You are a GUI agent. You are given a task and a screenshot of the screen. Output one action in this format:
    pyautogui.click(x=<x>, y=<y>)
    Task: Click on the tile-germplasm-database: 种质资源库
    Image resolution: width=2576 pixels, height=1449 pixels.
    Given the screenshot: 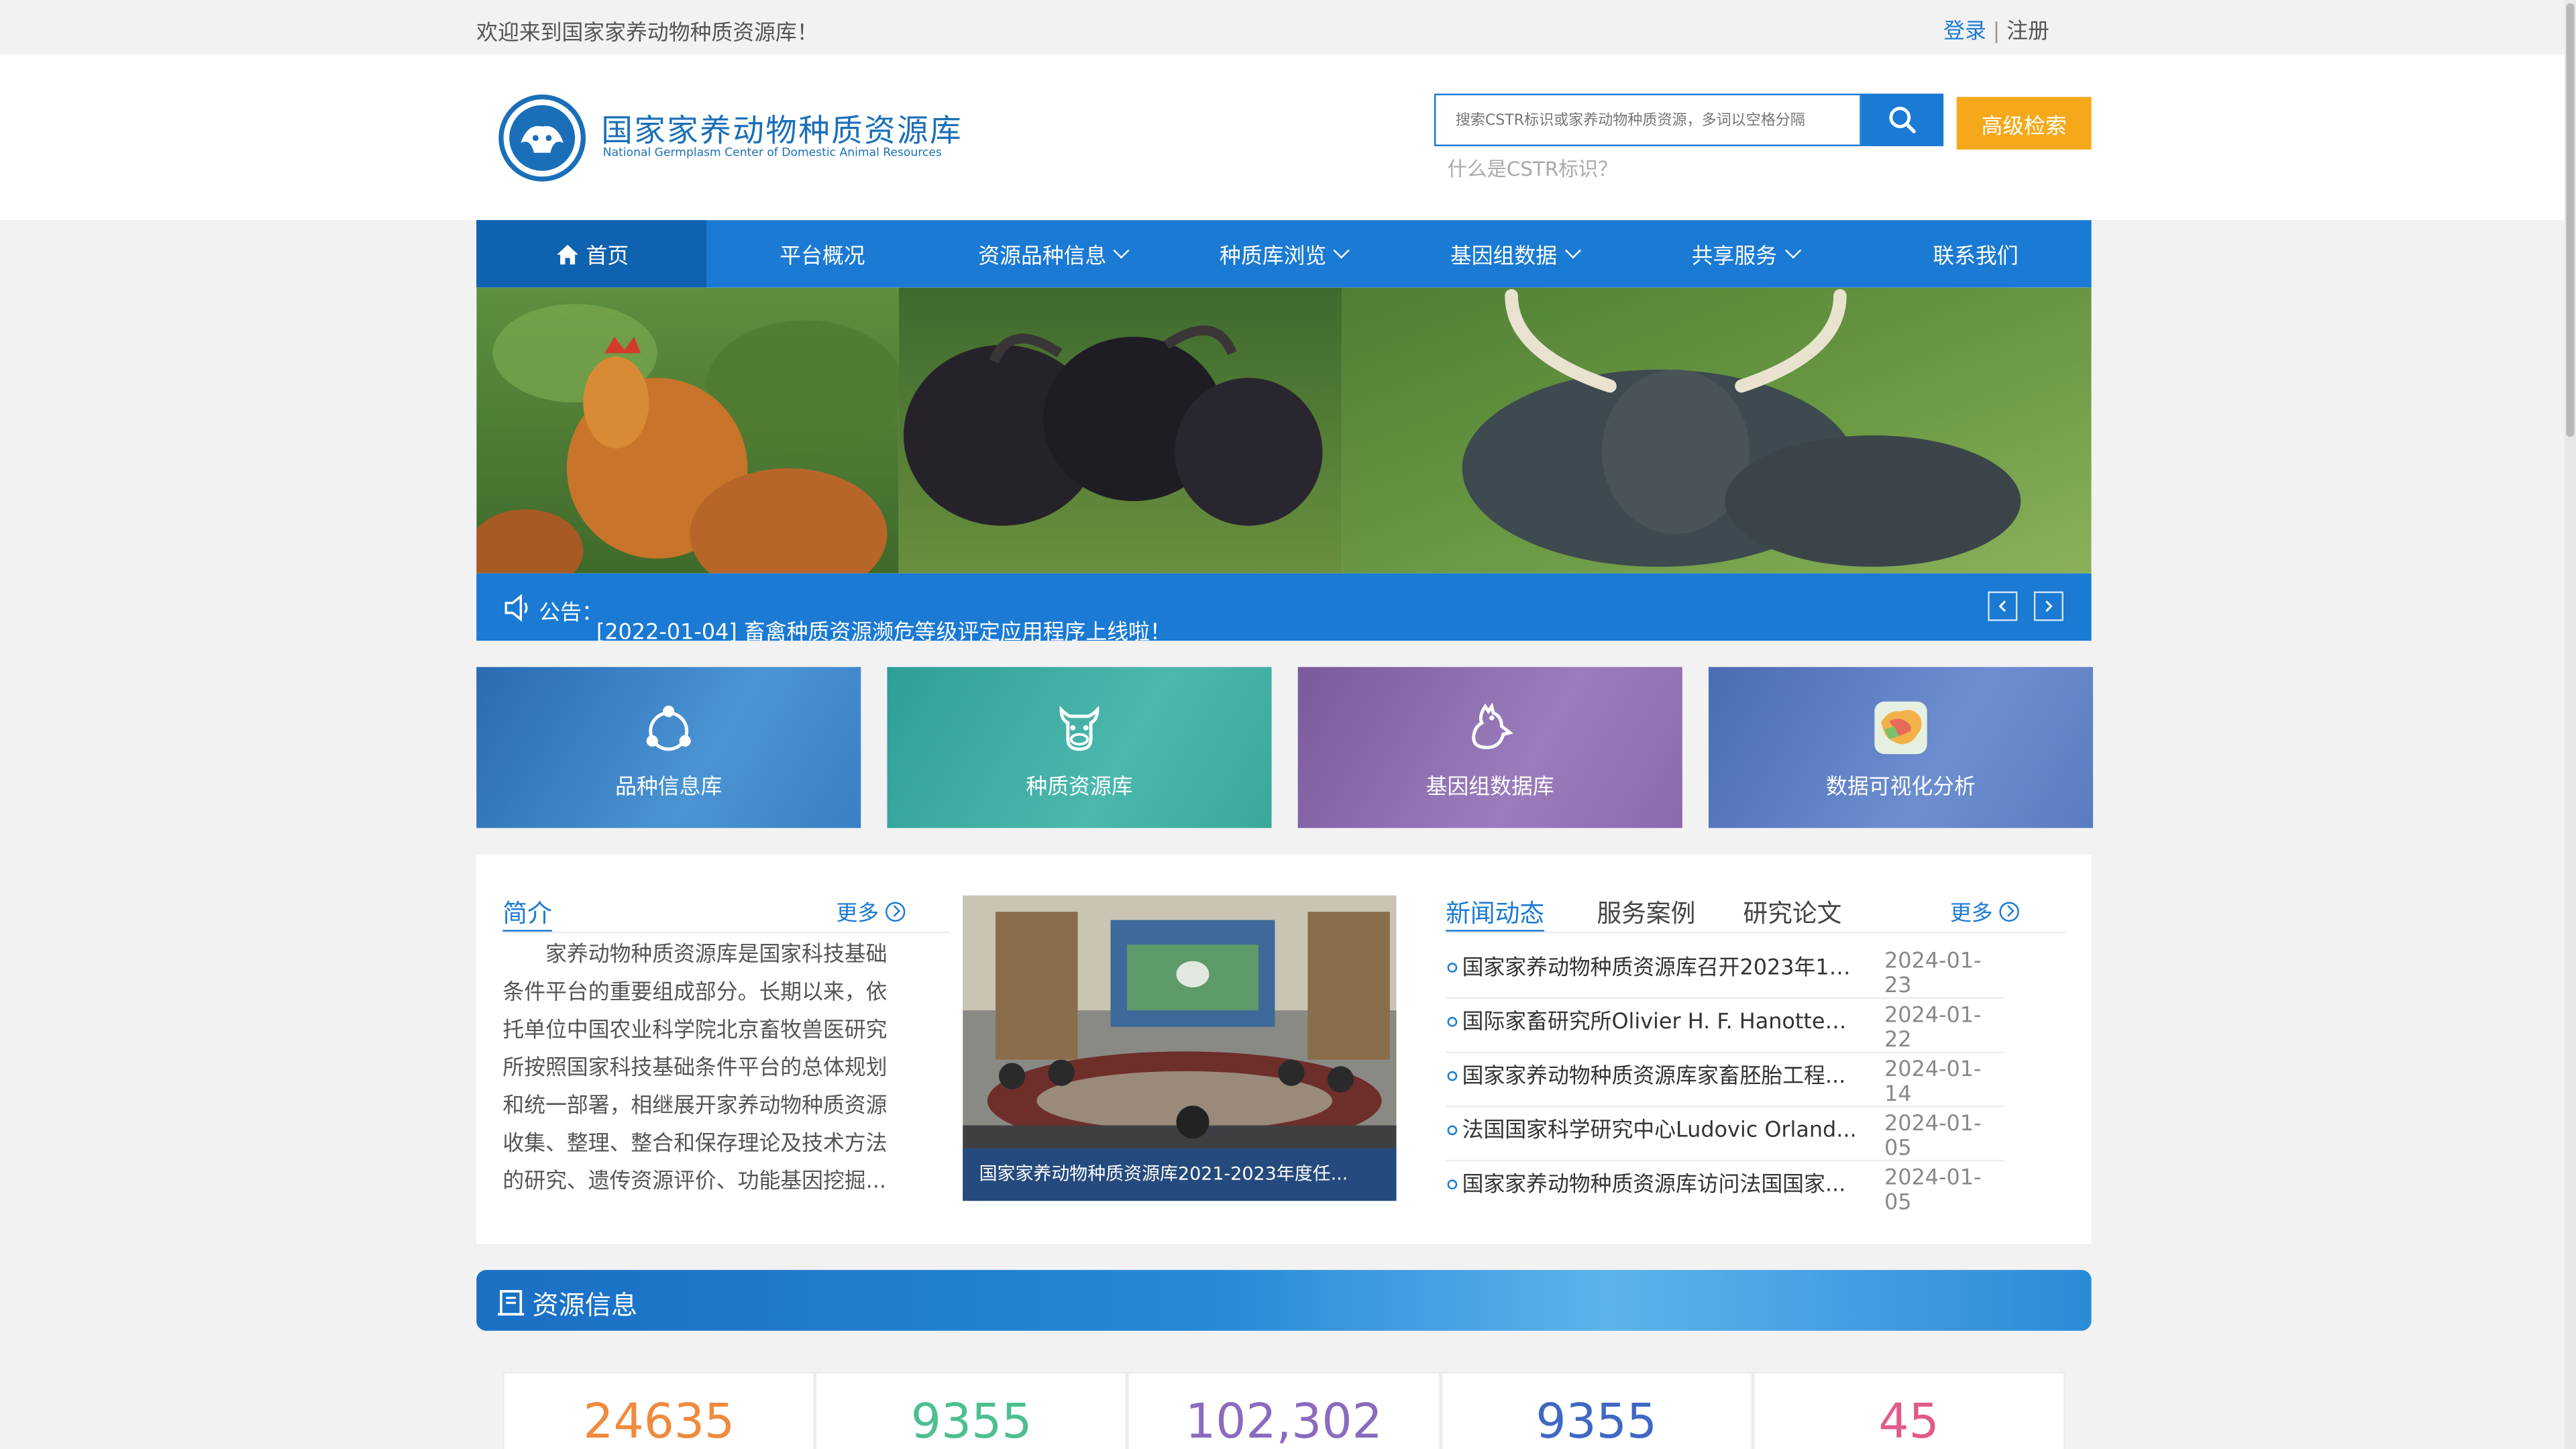 What is the action you would take?
    pyautogui.click(x=1079, y=747)
    